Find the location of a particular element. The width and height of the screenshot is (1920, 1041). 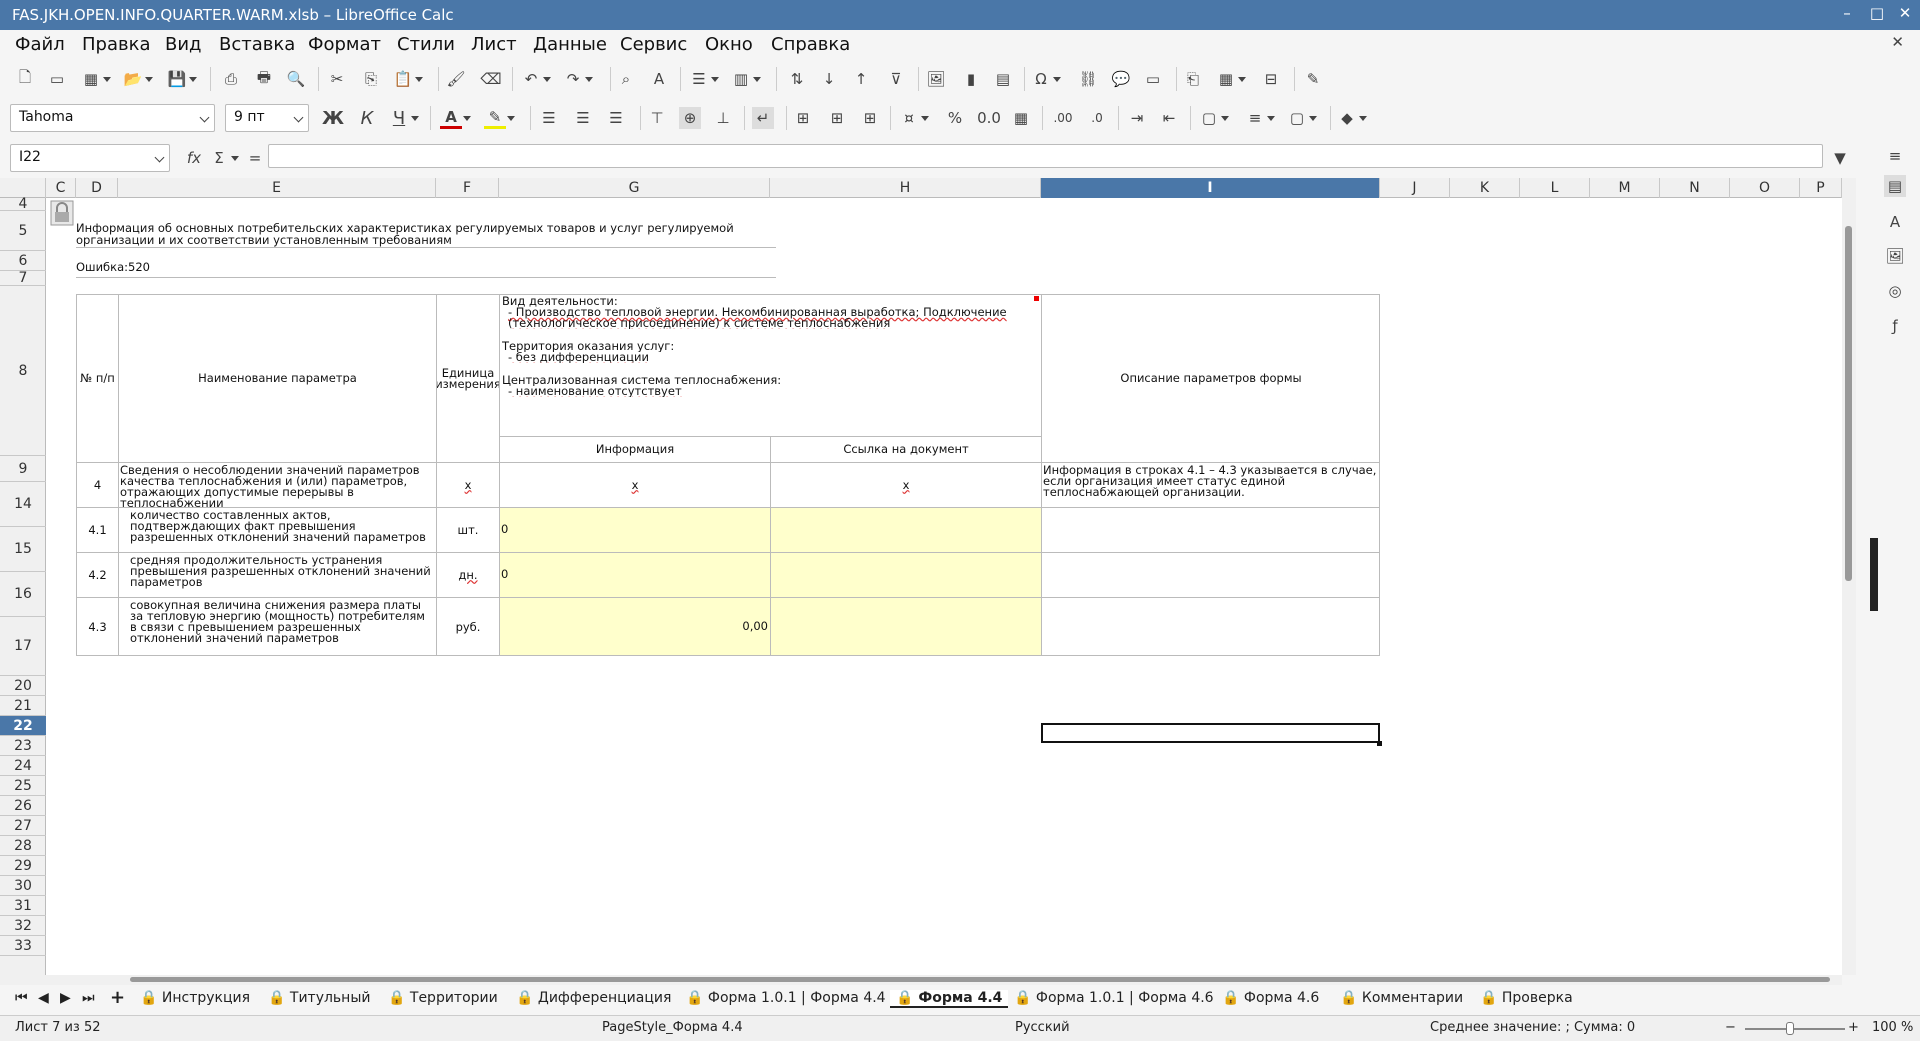

zoom-level: 100 % is located at coordinates (1892, 1027).